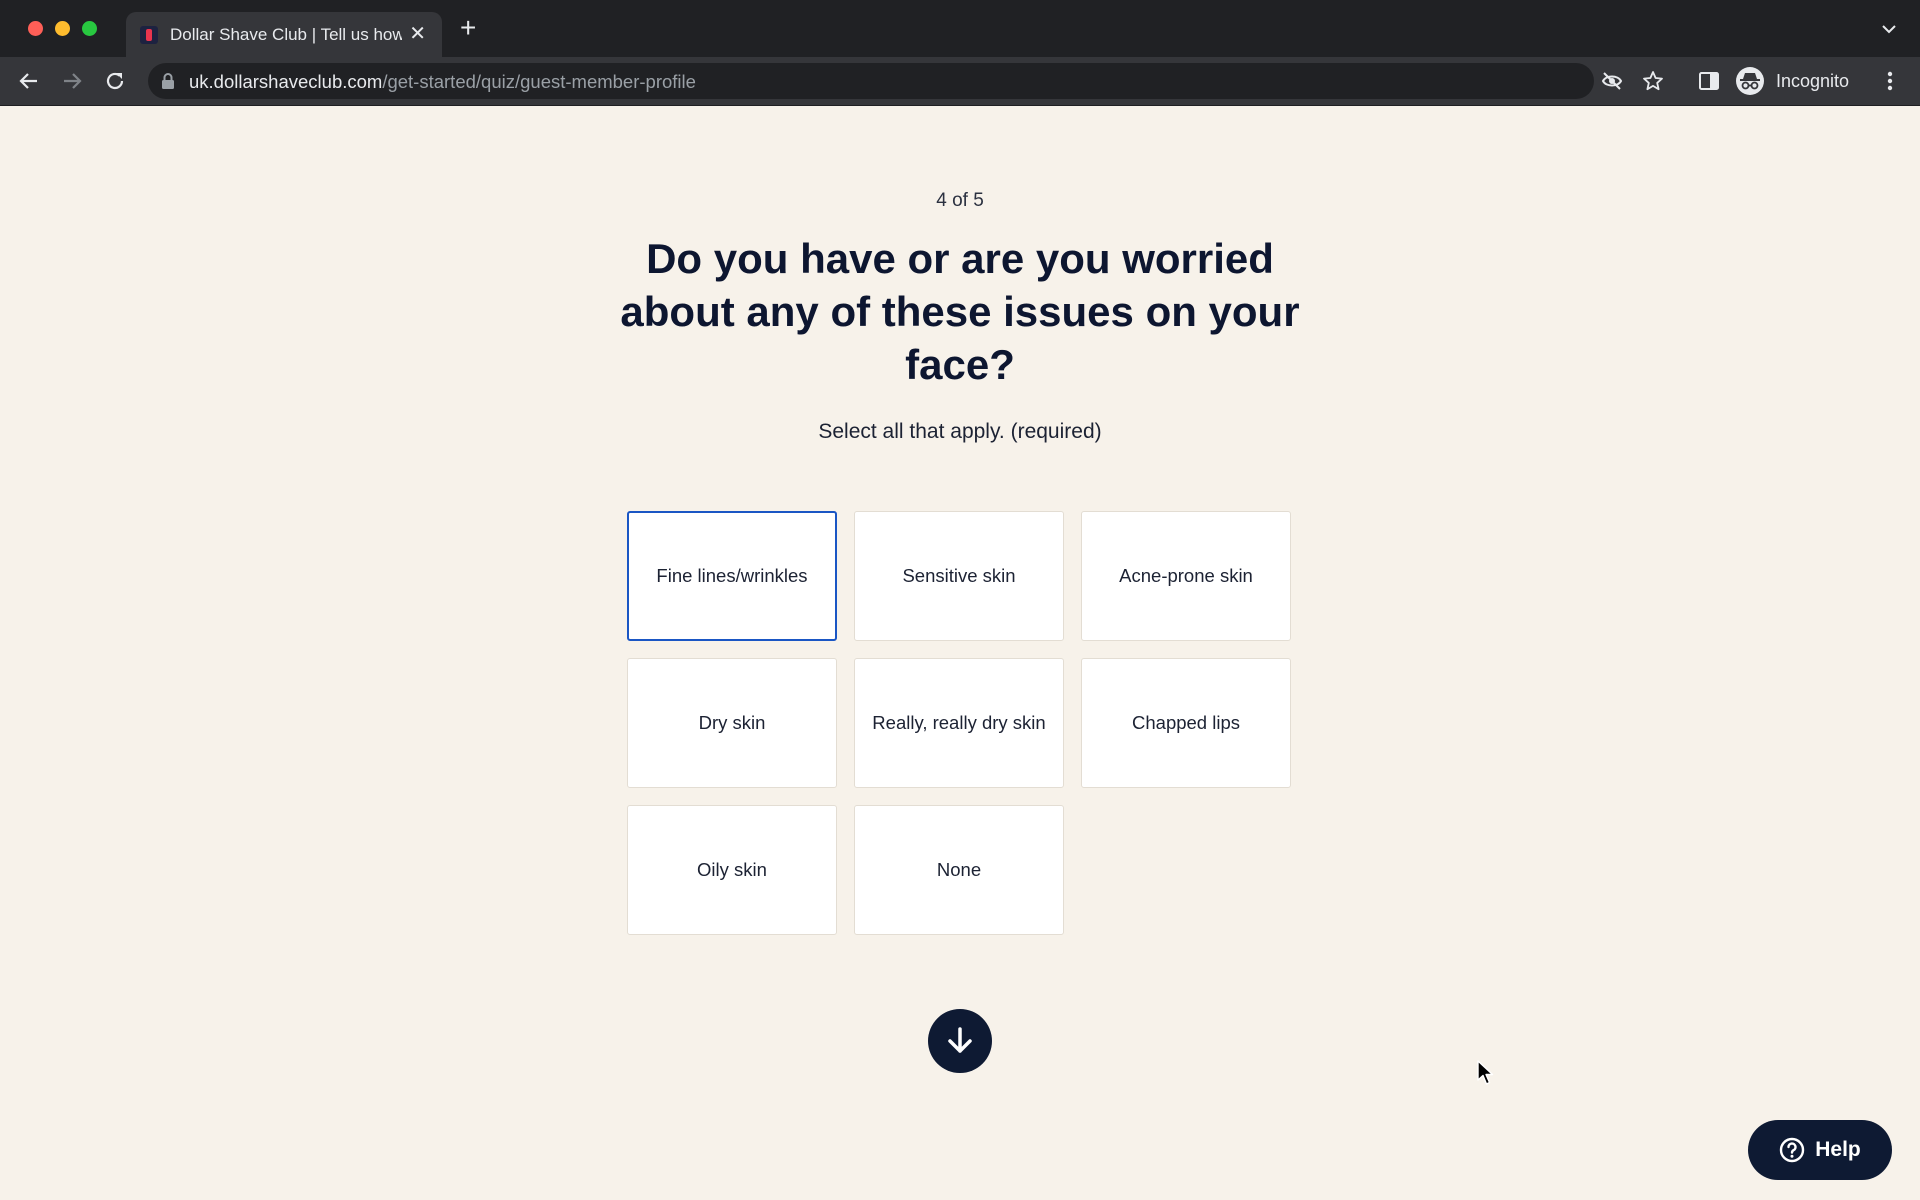 The width and height of the screenshot is (1920, 1200). Describe the element at coordinates (1186, 576) in the screenshot. I see `option-acne-prone-skin: Acne-prone skin` at that location.